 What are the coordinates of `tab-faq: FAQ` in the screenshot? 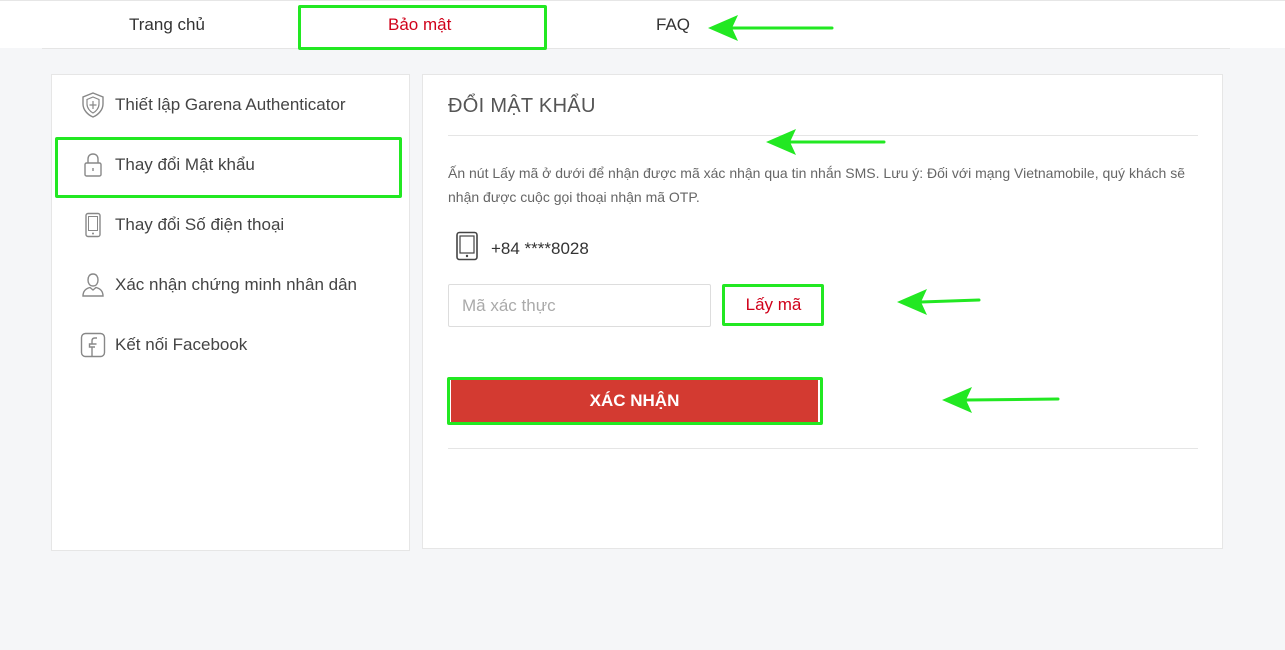 It's located at (673, 25).